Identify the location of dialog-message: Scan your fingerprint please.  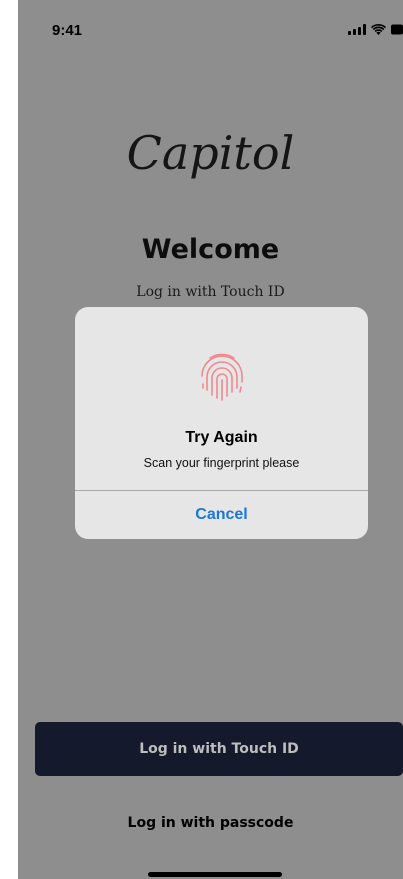
(221, 463).